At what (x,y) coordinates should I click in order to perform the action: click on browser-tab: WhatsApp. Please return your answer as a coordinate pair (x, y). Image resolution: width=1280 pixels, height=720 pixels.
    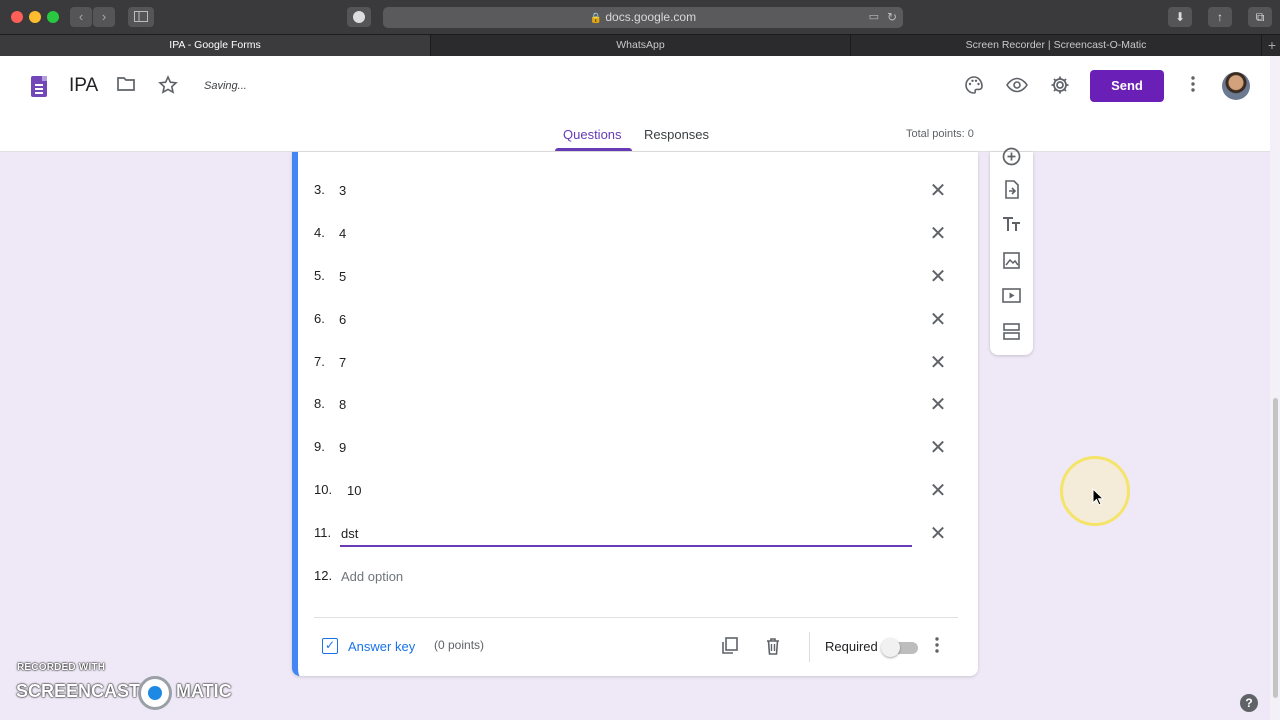
    Looking at the image, I should click on (641, 46).